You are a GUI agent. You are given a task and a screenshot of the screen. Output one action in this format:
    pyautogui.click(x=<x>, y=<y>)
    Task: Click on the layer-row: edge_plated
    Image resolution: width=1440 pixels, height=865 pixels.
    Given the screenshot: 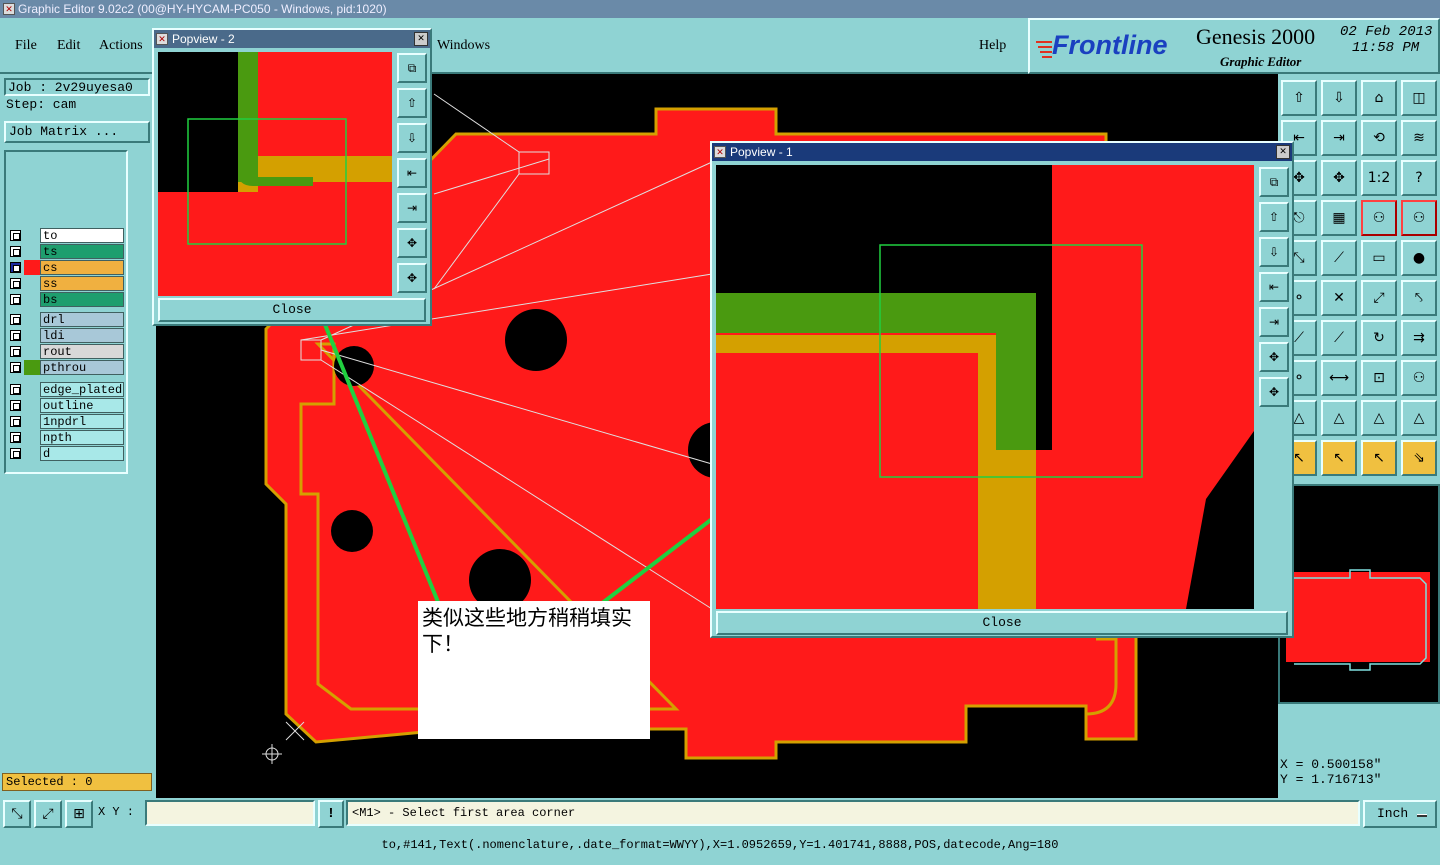 What is the action you would take?
    pyautogui.click(x=66, y=389)
    